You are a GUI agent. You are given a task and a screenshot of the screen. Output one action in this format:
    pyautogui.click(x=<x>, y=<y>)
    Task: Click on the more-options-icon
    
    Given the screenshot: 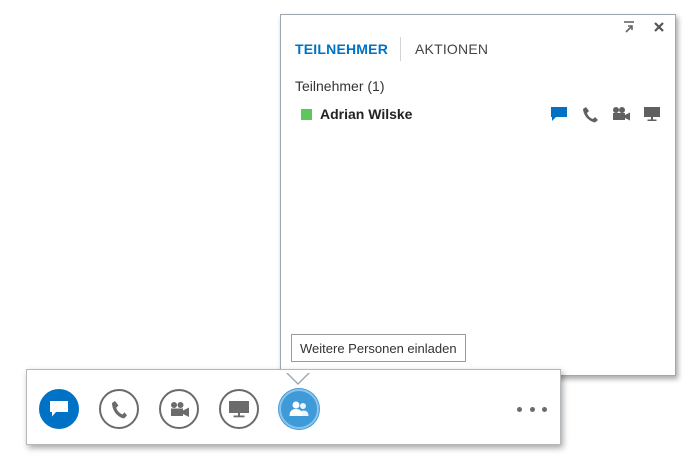 What is the action you would take?
    pyautogui.click(x=532, y=409)
    